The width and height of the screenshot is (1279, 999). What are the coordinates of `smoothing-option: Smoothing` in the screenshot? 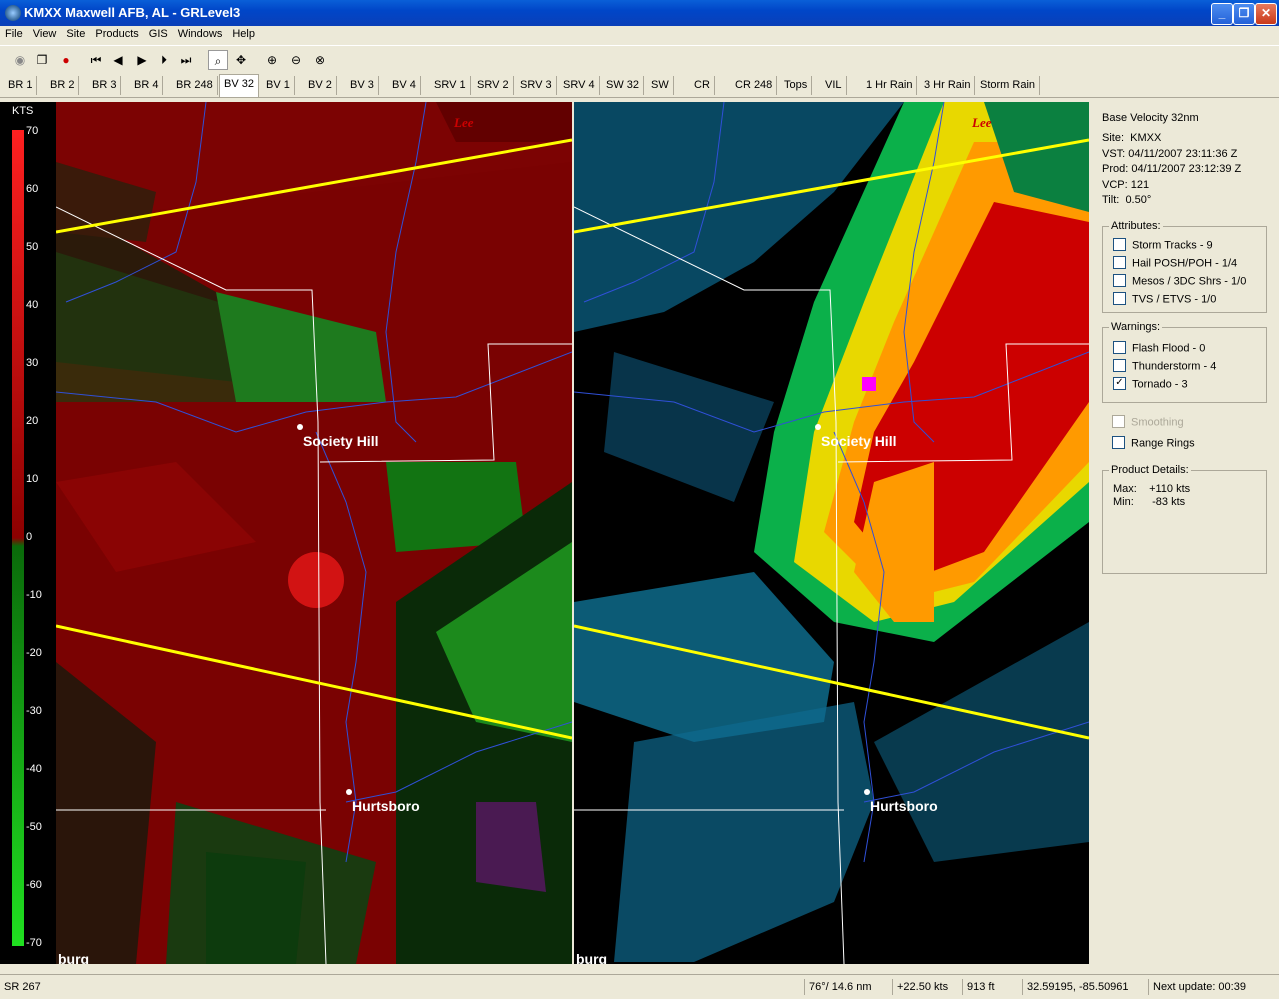 It's located at (1148, 422).